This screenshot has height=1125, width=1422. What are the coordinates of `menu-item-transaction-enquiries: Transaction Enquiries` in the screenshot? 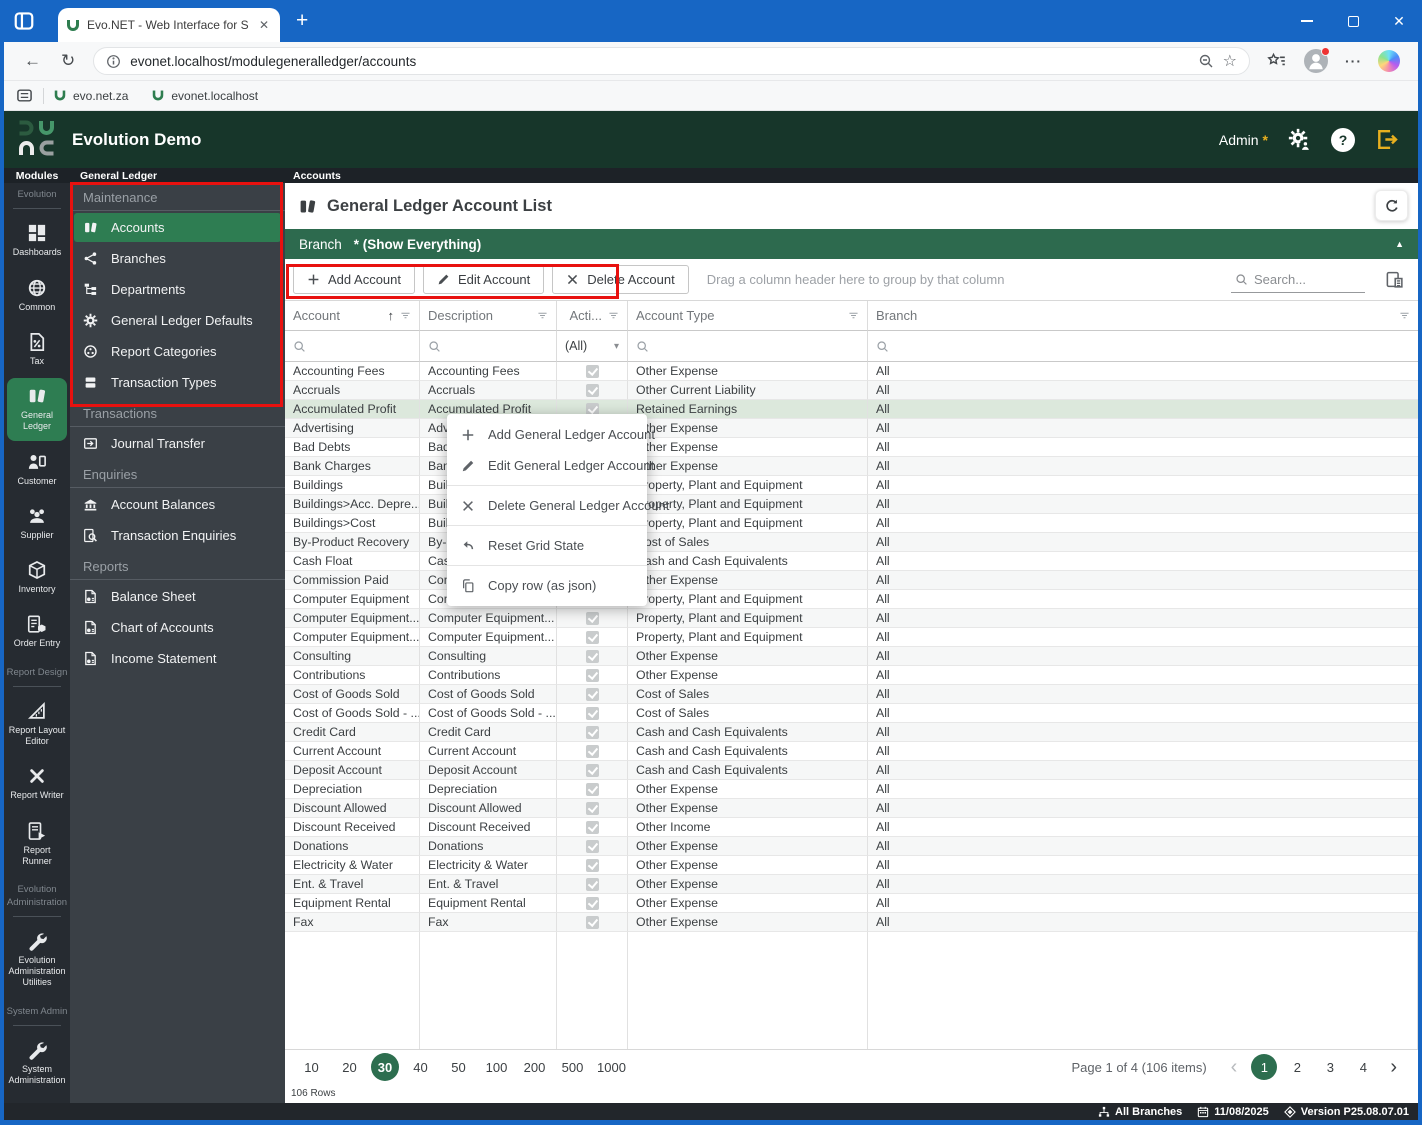 It's located at (177, 535).